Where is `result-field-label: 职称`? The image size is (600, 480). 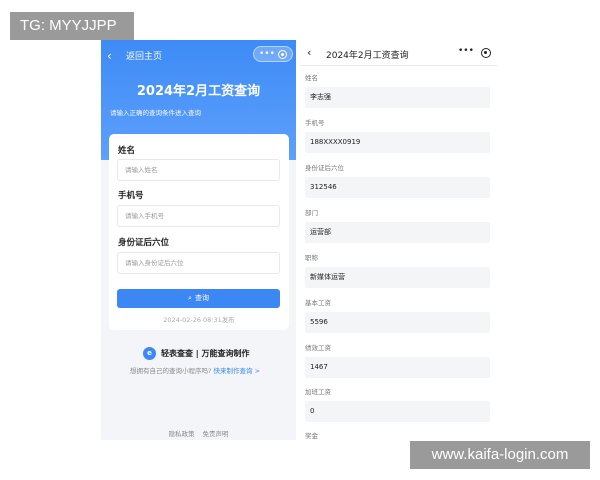
result-field-label: 职称 is located at coordinates (311, 258).